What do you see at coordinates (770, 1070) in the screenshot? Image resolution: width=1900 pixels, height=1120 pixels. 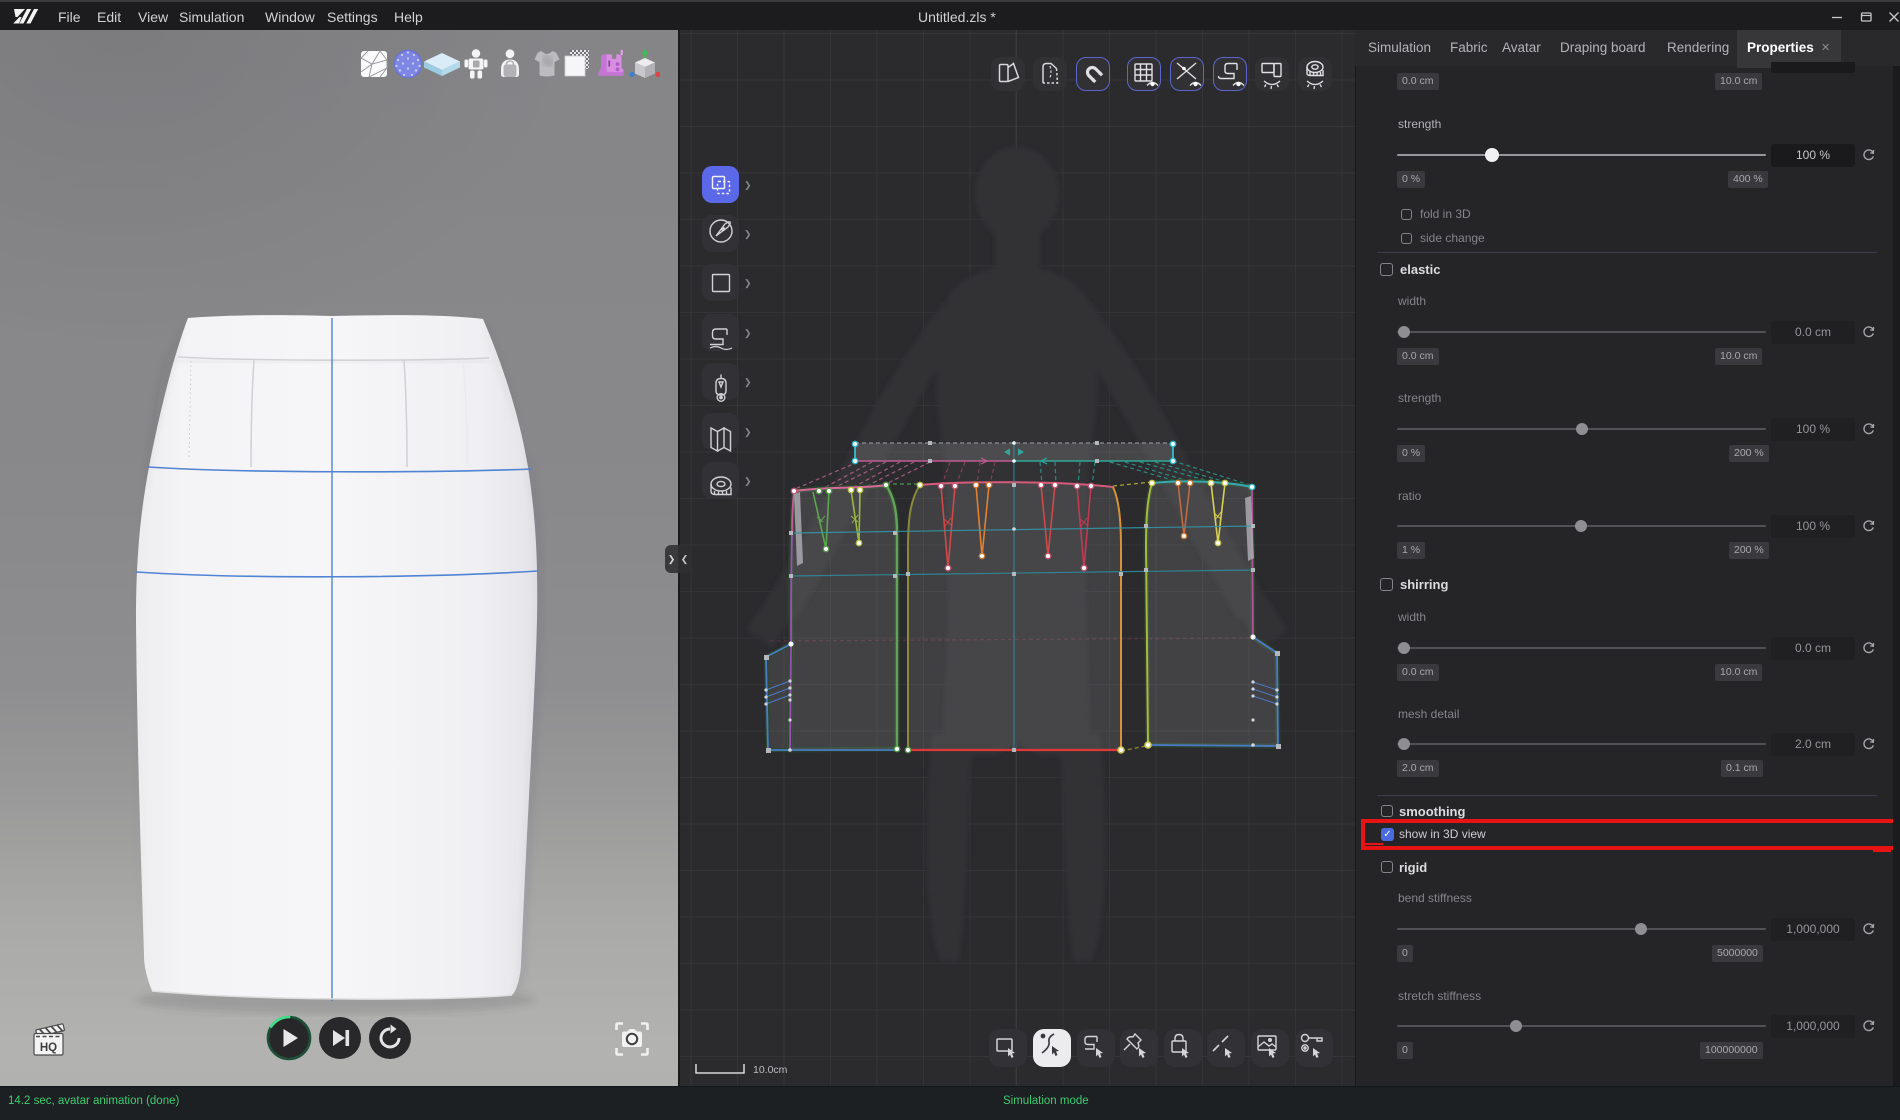 I see `svg-text: 10.0cm` at bounding box center [770, 1070].